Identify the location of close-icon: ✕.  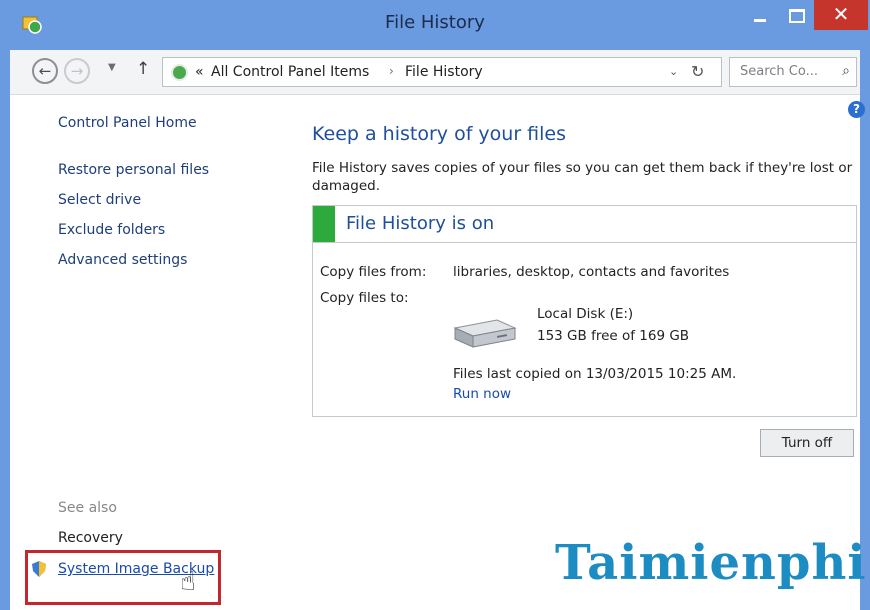
(841, 14).